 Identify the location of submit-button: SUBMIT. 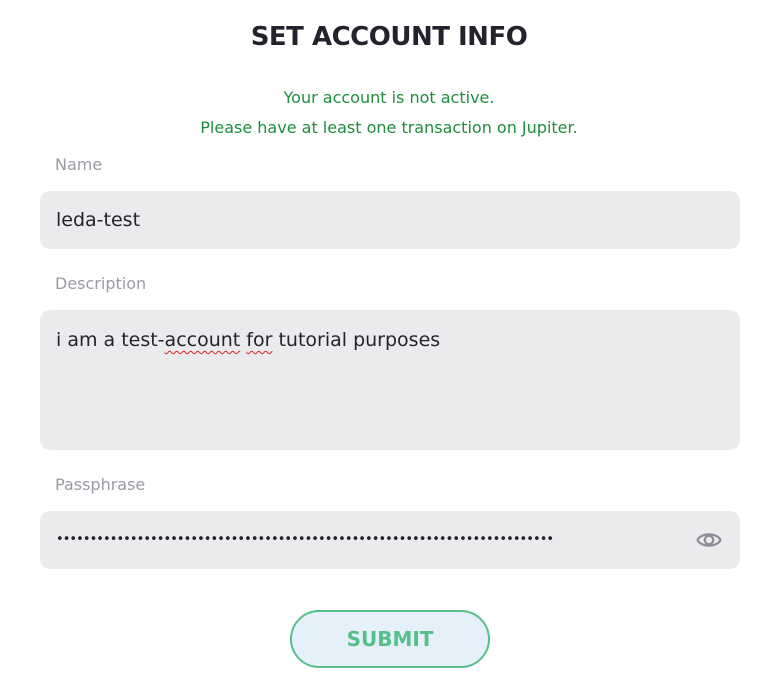
(390, 639).